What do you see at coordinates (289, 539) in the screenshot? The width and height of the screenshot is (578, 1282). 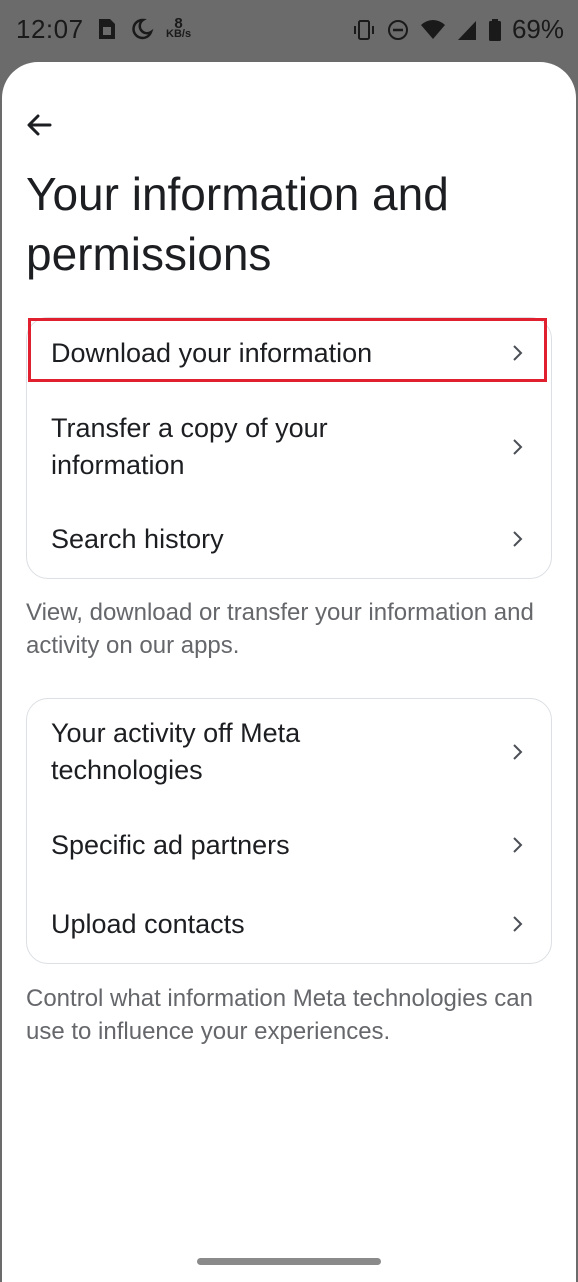 I see `list-item-search-history: Search history` at bounding box center [289, 539].